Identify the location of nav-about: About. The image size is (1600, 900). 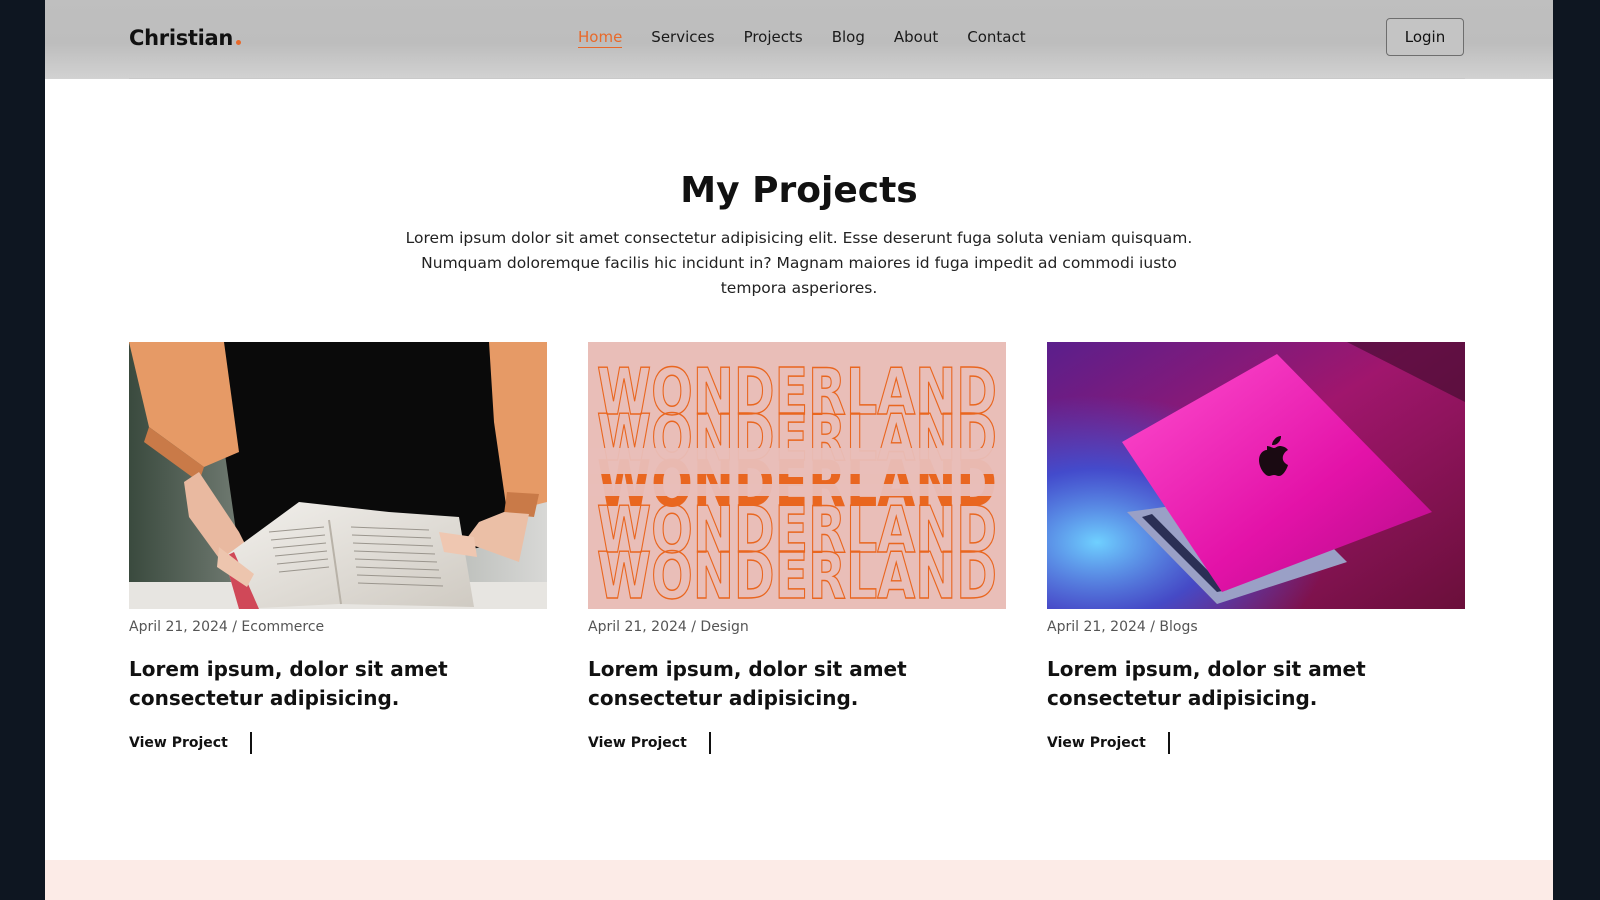
(916, 38).